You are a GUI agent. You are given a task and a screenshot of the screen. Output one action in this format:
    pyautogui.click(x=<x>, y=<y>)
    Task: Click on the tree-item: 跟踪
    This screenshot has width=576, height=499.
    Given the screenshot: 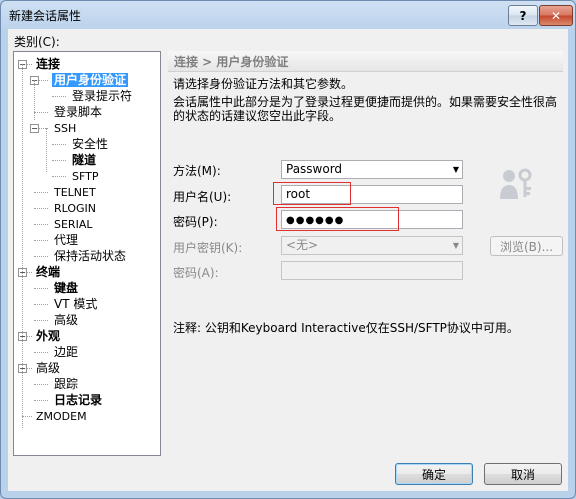 What is the action you would take?
    pyautogui.click(x=66, y=384)
    